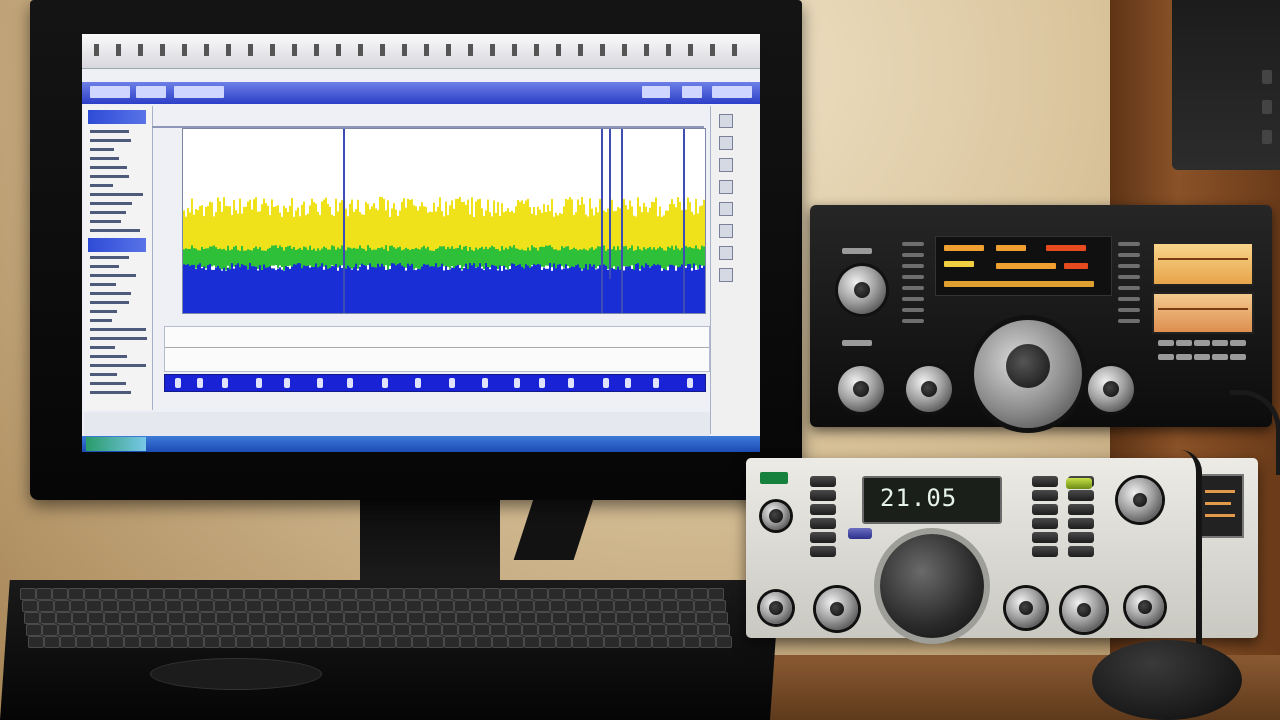 This screenshot has height=720, width=1280. What do you see at coordinates (380, 618) in the screenshot?
I see `keyboard-keys` at bounding box center [380, 618].